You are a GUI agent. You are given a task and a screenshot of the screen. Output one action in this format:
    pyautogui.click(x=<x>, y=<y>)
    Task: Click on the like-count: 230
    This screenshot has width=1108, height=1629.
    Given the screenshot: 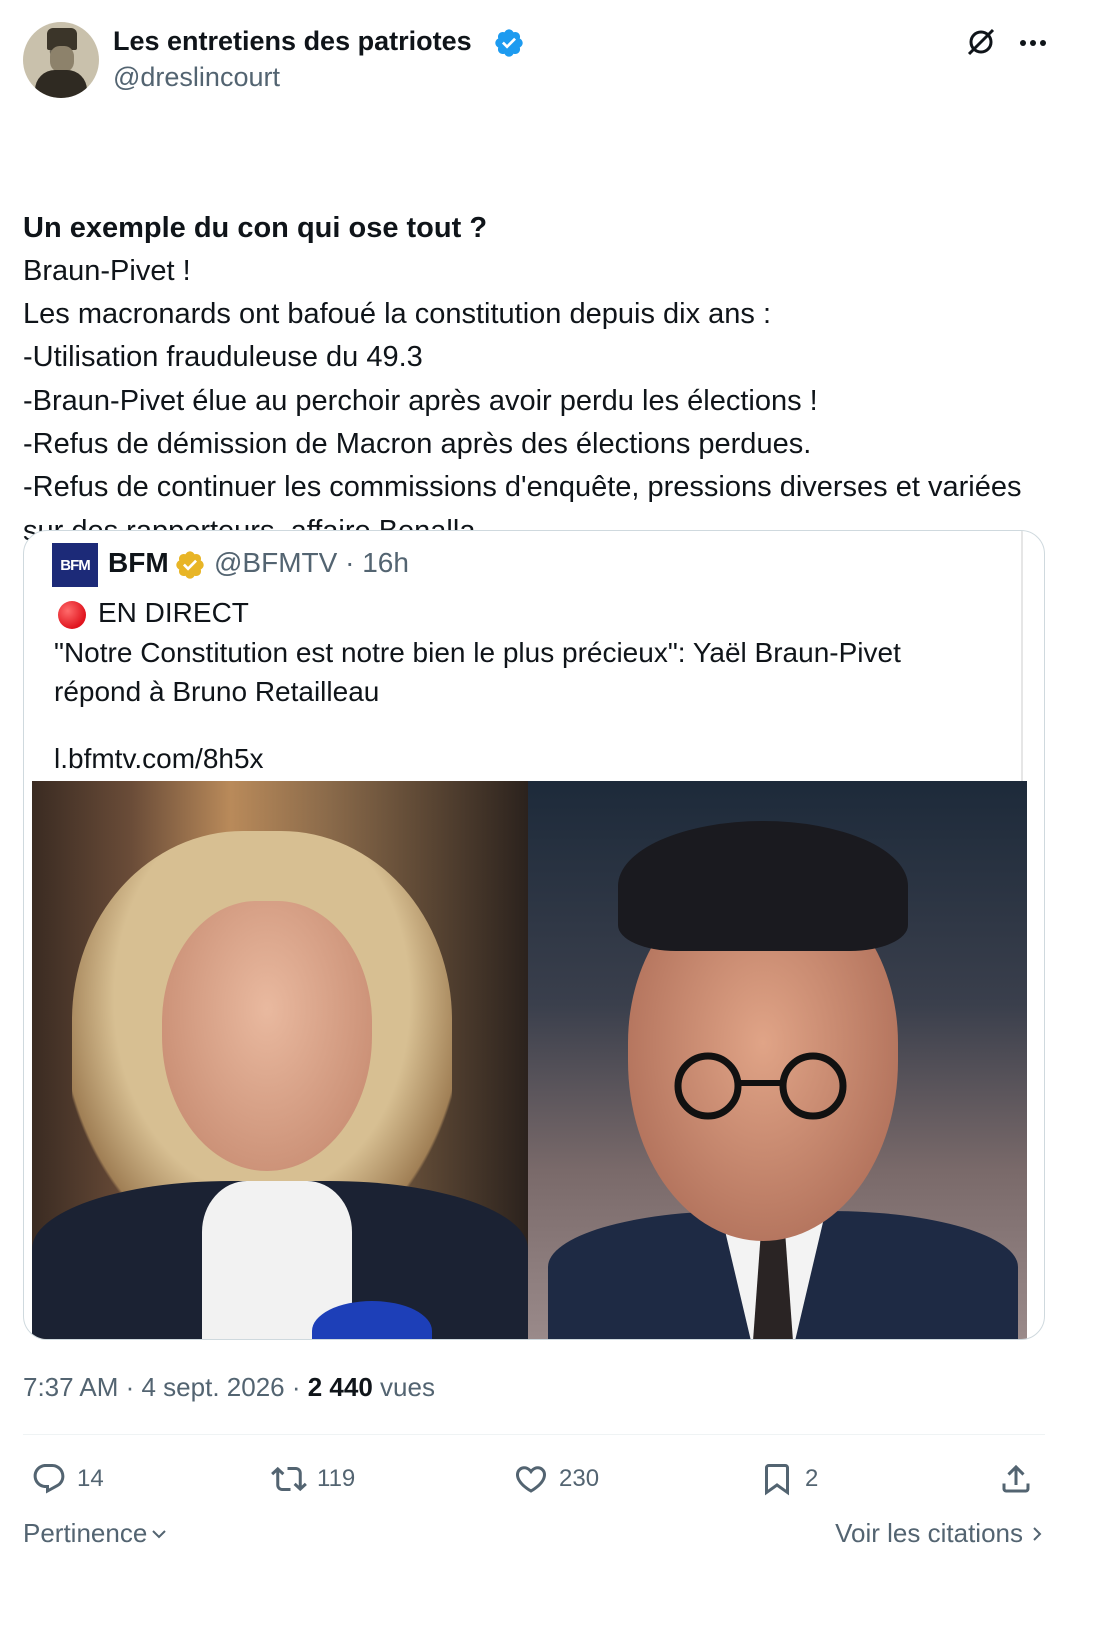 What is the action you would take?
    pyautogui.click(x=579, y=1478)
    